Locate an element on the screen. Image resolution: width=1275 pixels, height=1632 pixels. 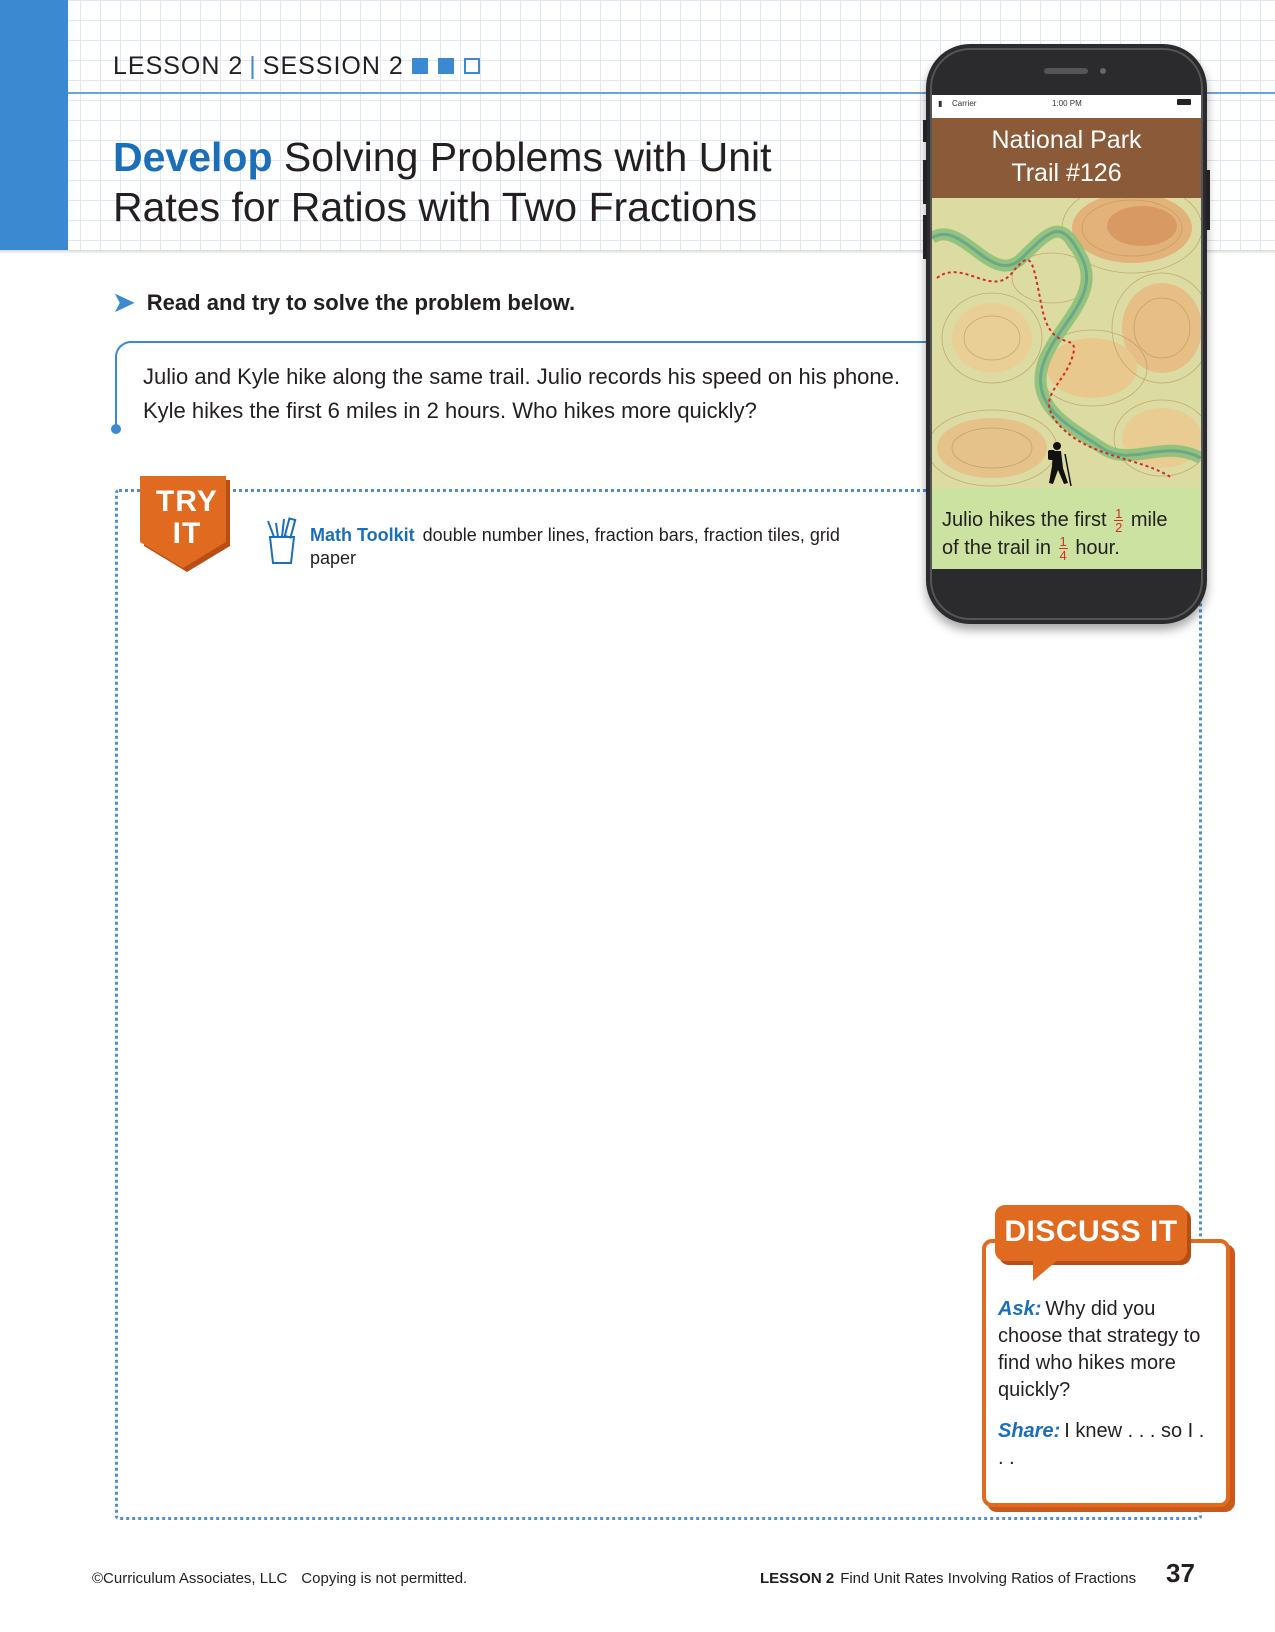
park-header: National Park Trail #126 is located at coordinates (1066, 158).